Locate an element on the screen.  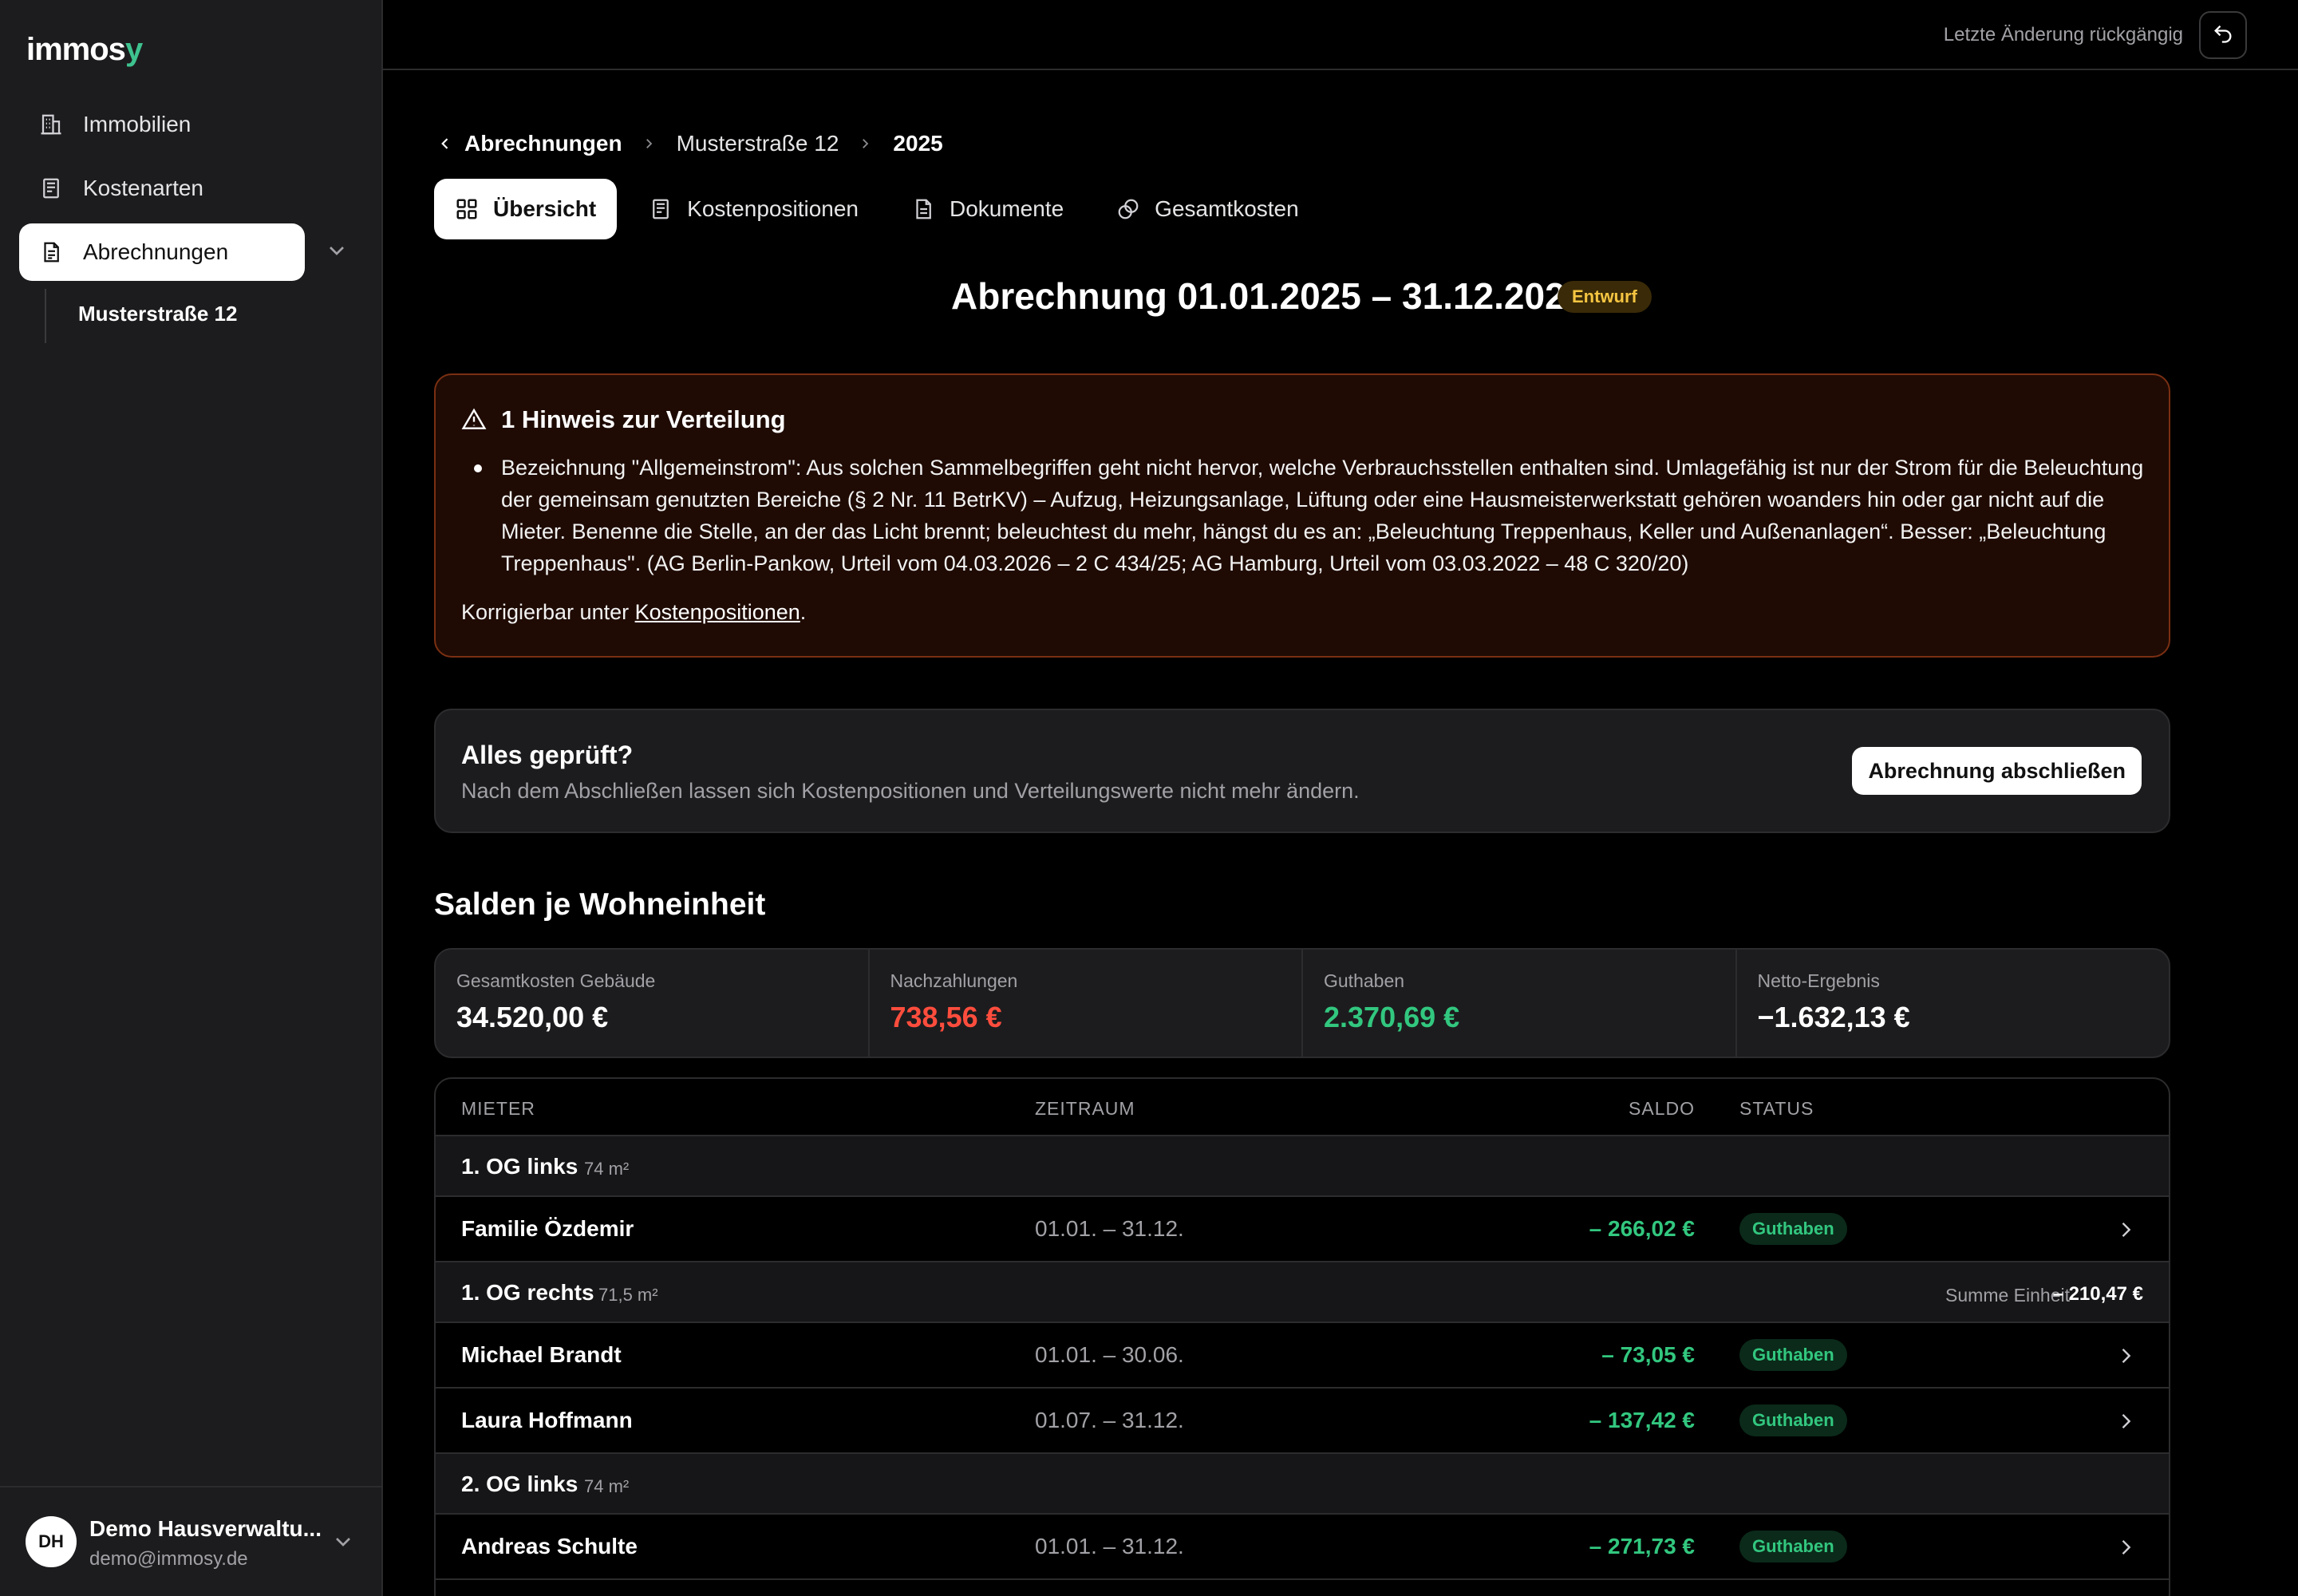
sidebar-item-kostenarten: Kostenarten is located at coordinates (162, 188).